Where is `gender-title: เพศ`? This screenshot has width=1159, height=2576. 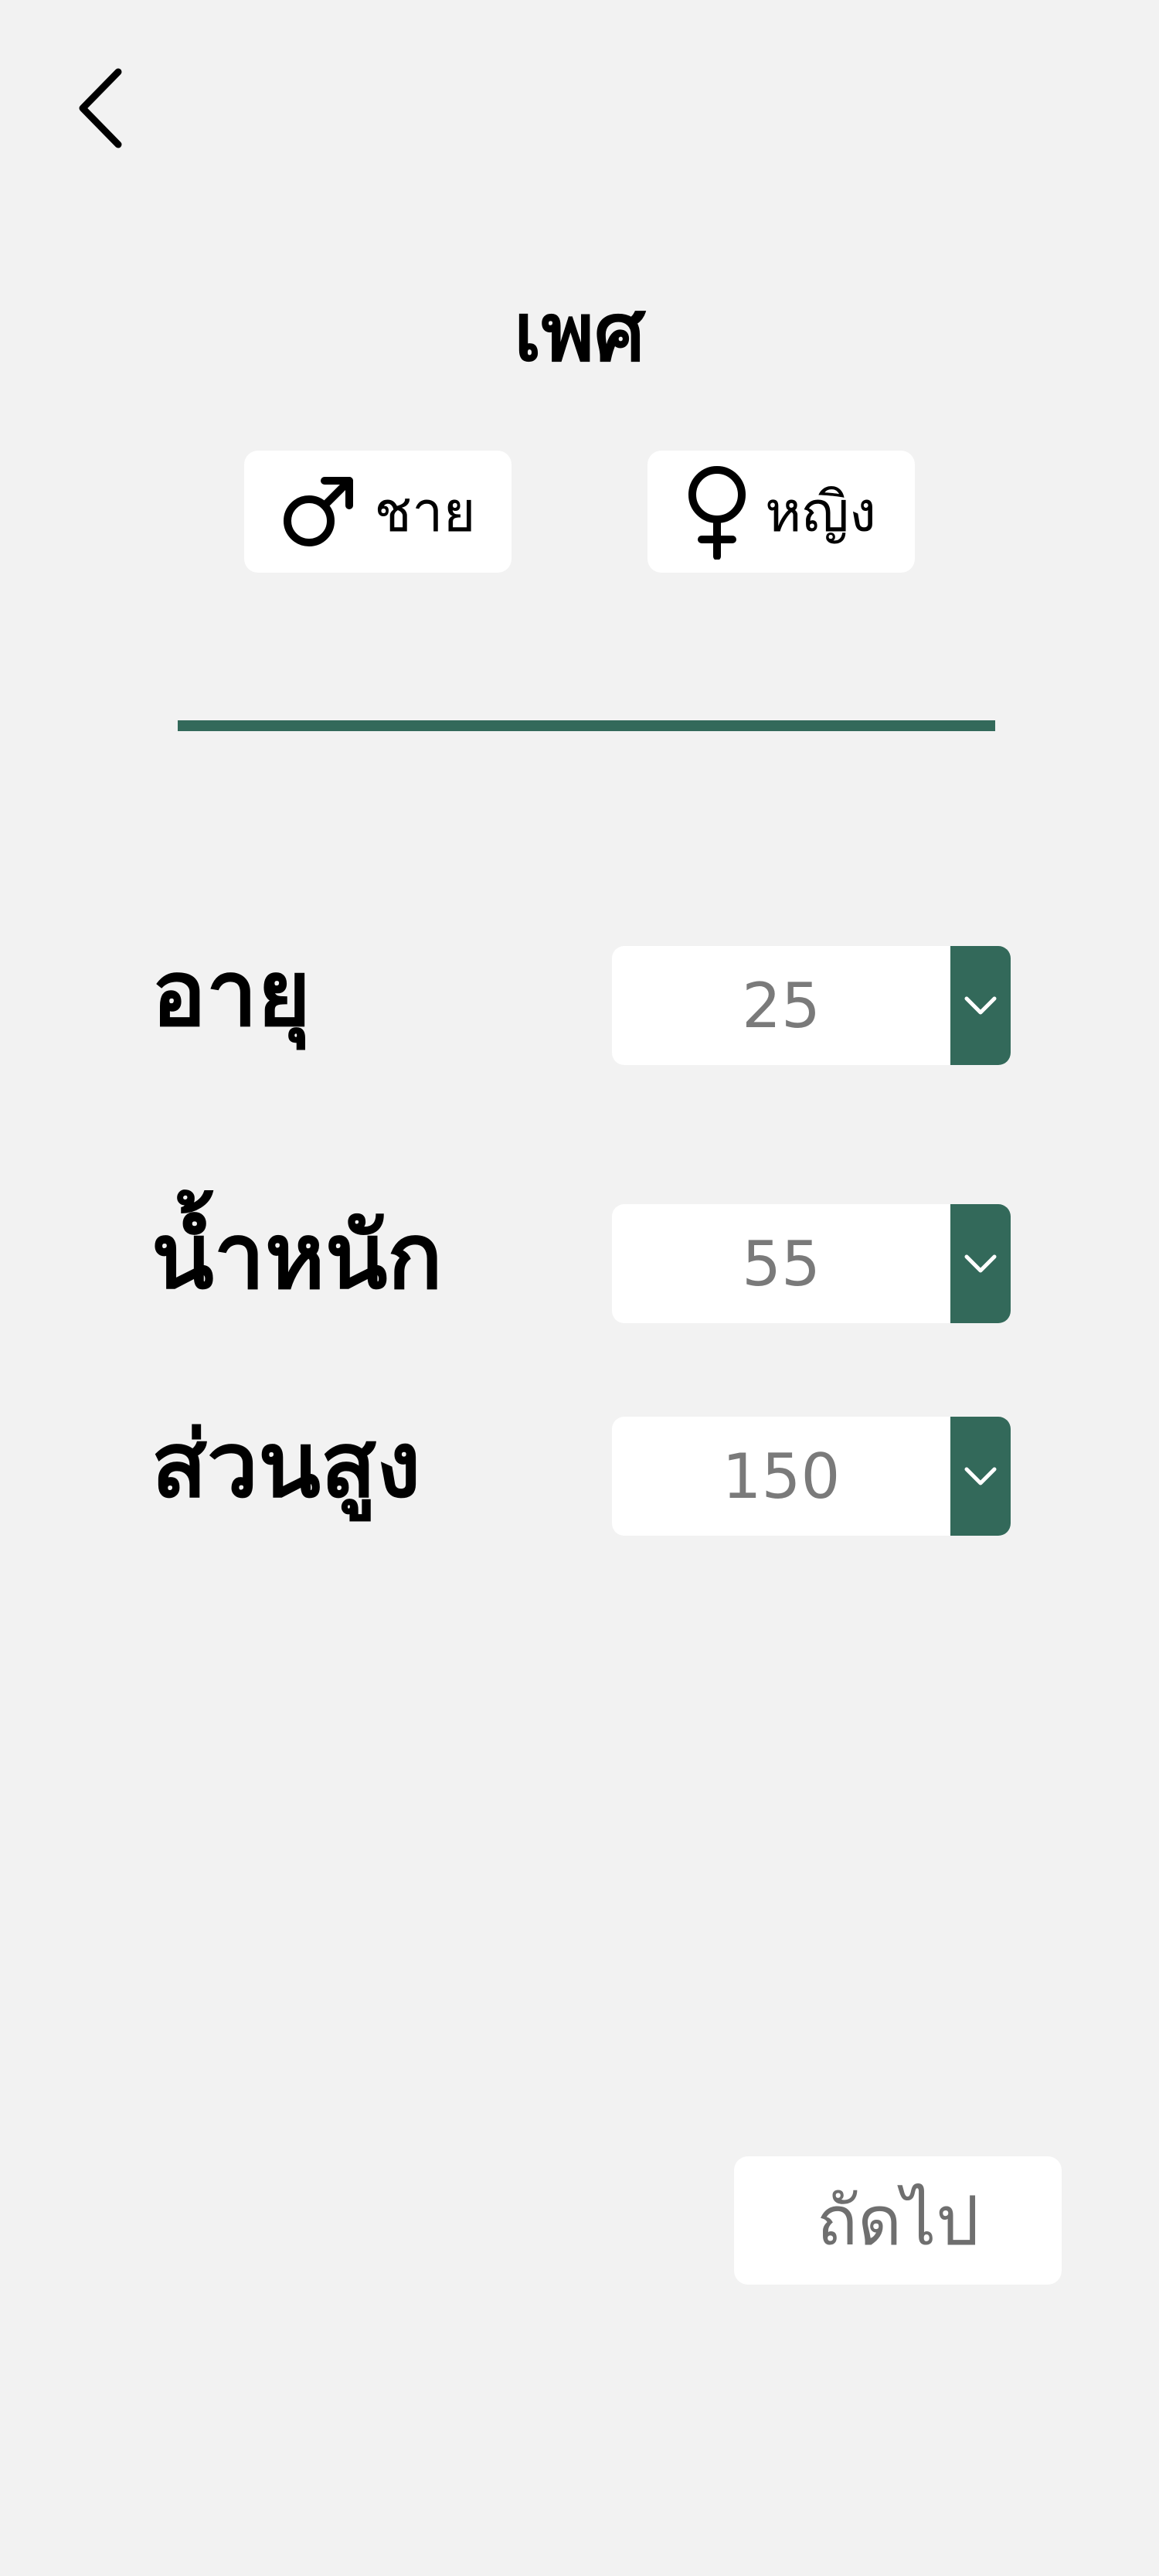 gender-title: เพศ is located at coordinates (579, 332).